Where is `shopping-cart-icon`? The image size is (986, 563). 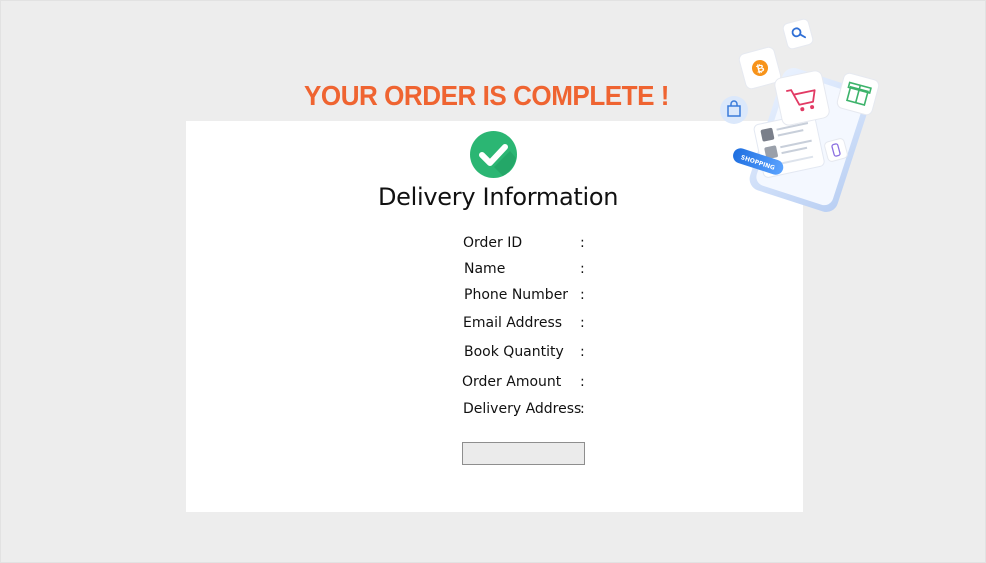 shopping-cart-icon is located at coordinates (802, 98).